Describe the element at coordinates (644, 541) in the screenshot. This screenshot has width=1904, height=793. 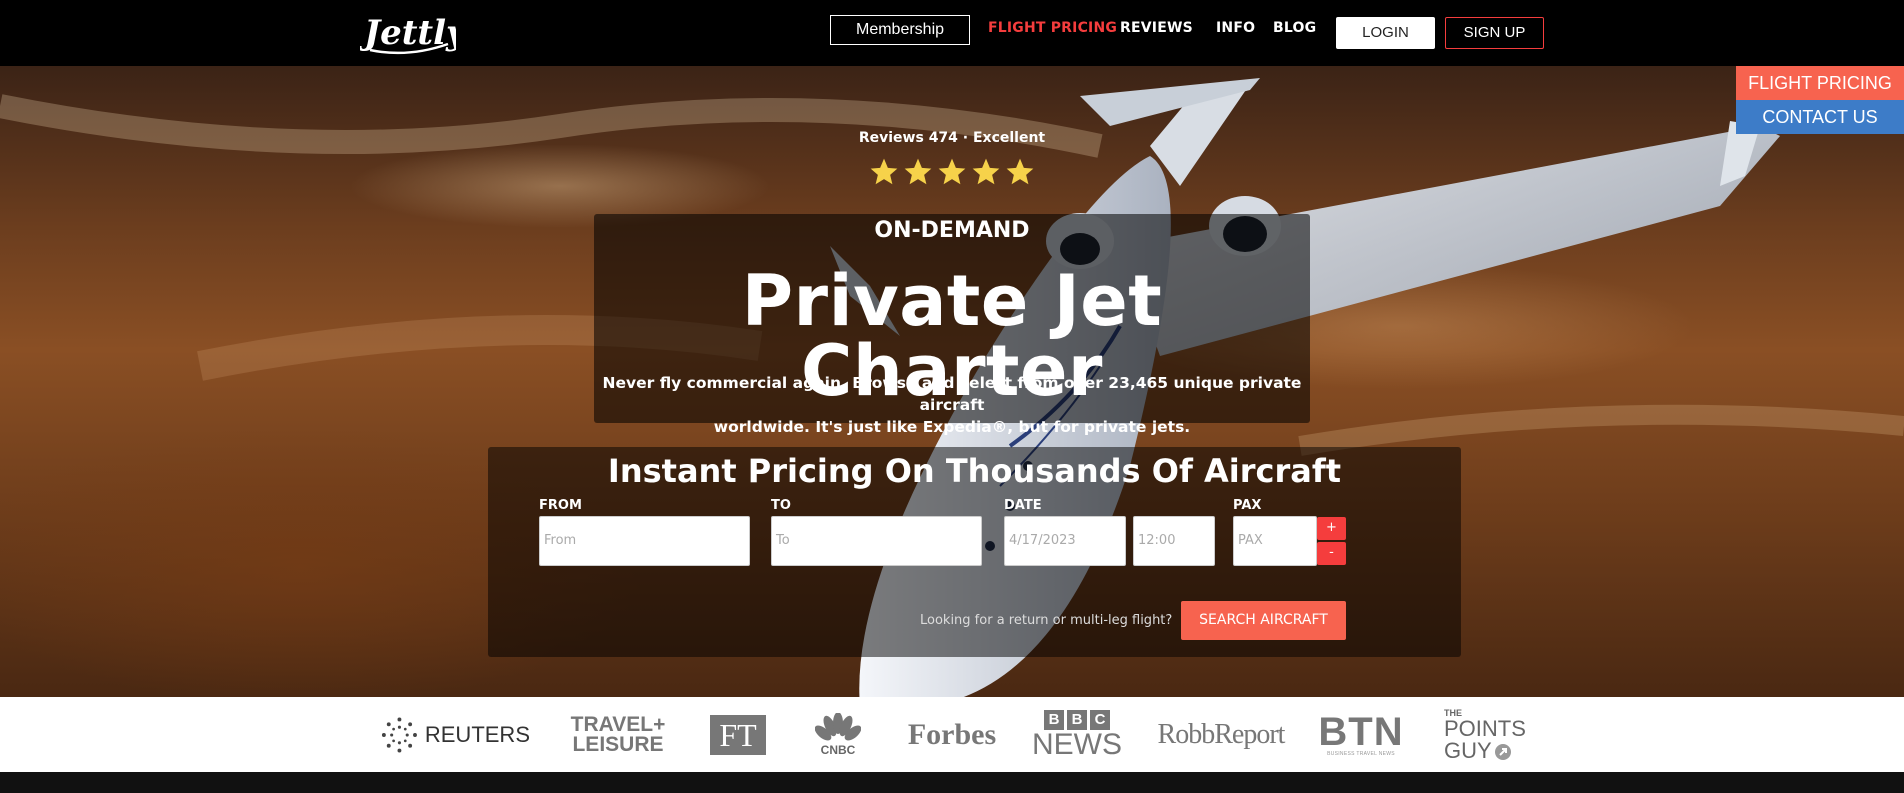
I see `from-input: From` at that location.